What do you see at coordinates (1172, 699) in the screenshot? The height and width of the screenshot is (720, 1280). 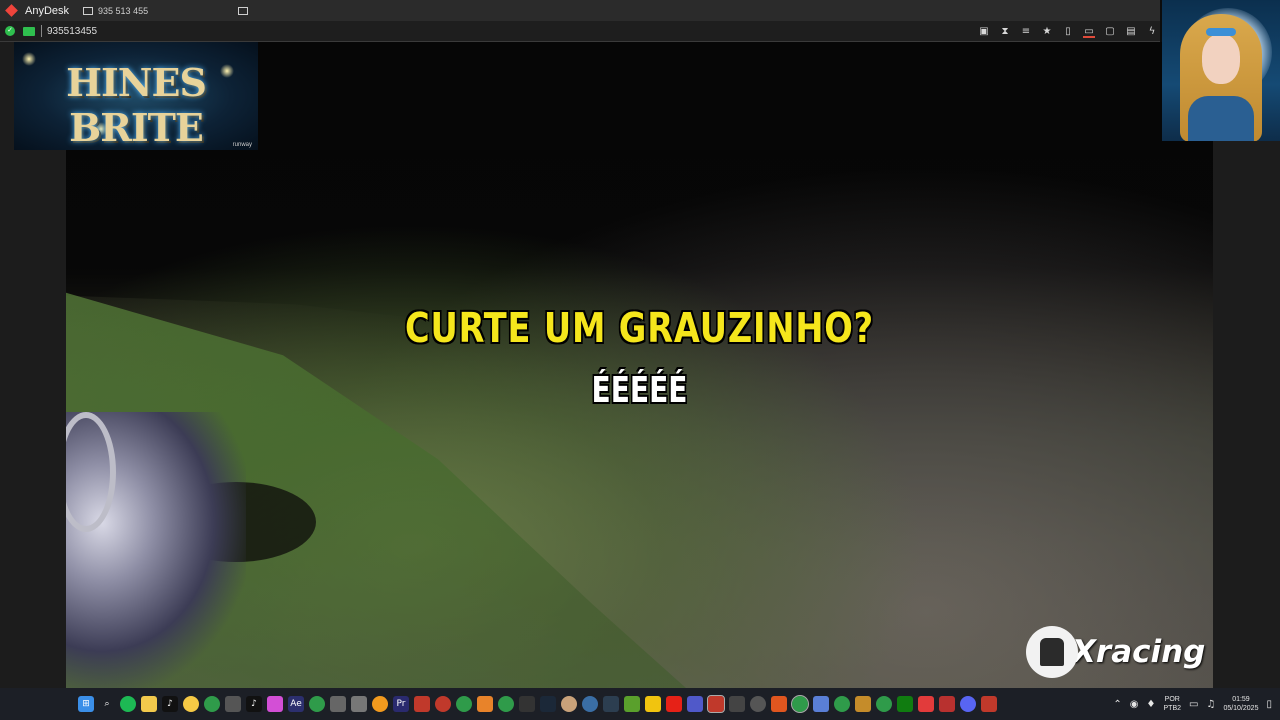 I see `language-code: POR` at bounding box center [1172, 699].